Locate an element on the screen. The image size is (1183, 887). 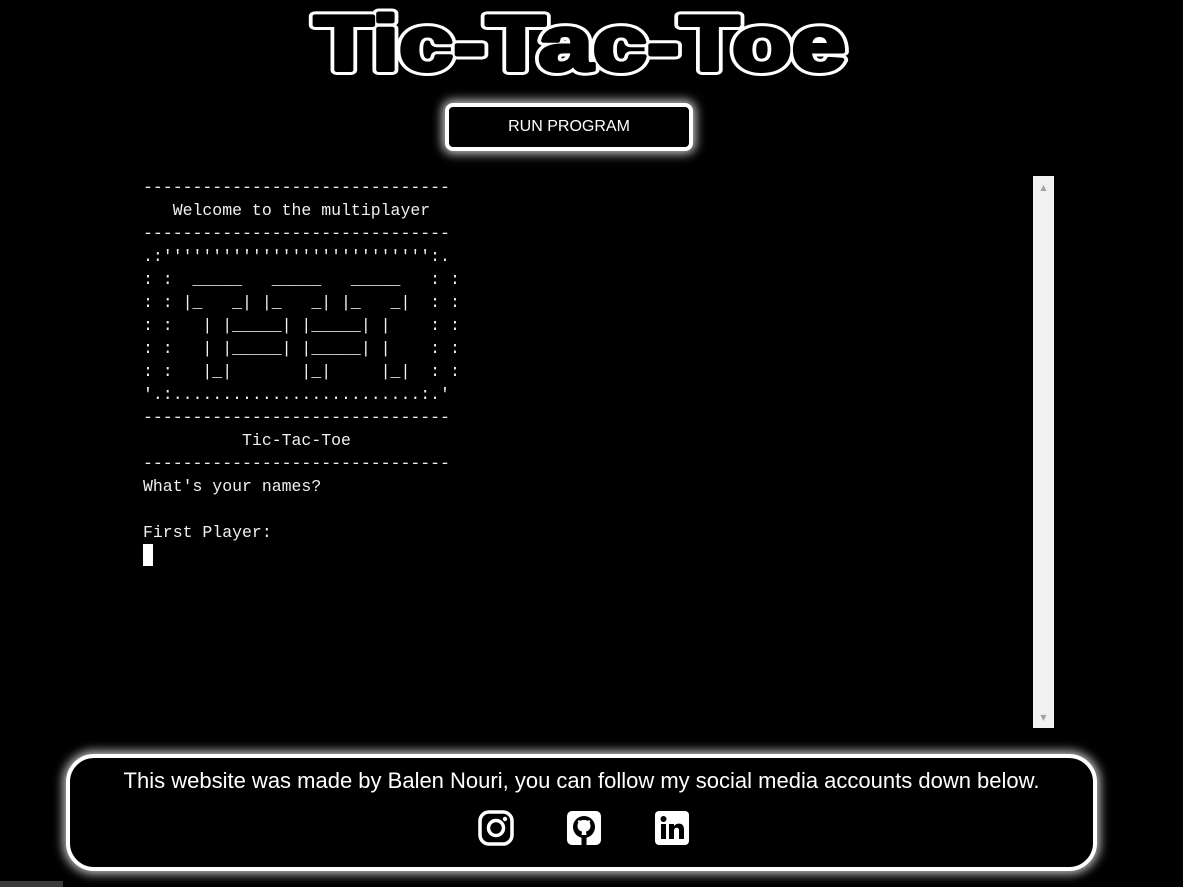
terminal-line: Tic-Tac-Toe is located at coordinates (247, 440).